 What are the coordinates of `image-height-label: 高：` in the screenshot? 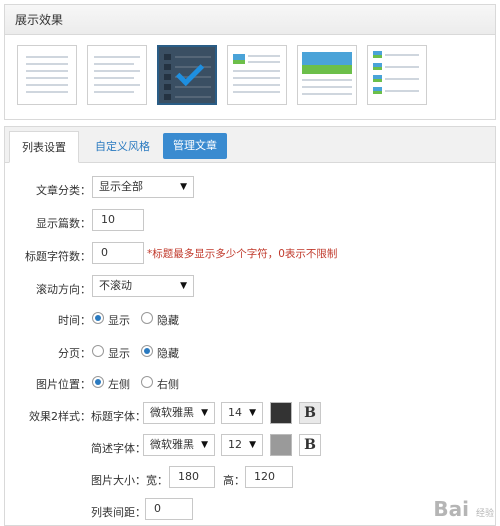 It's located at (234, 480).